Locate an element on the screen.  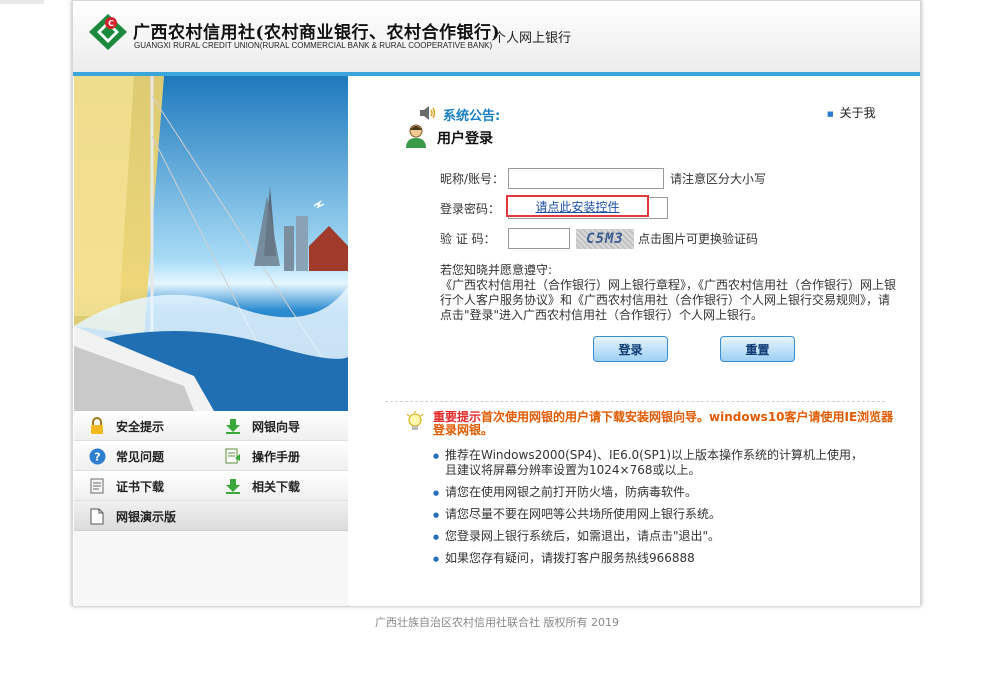
password-label: 登录密码： is located at coordinates (470, 208).